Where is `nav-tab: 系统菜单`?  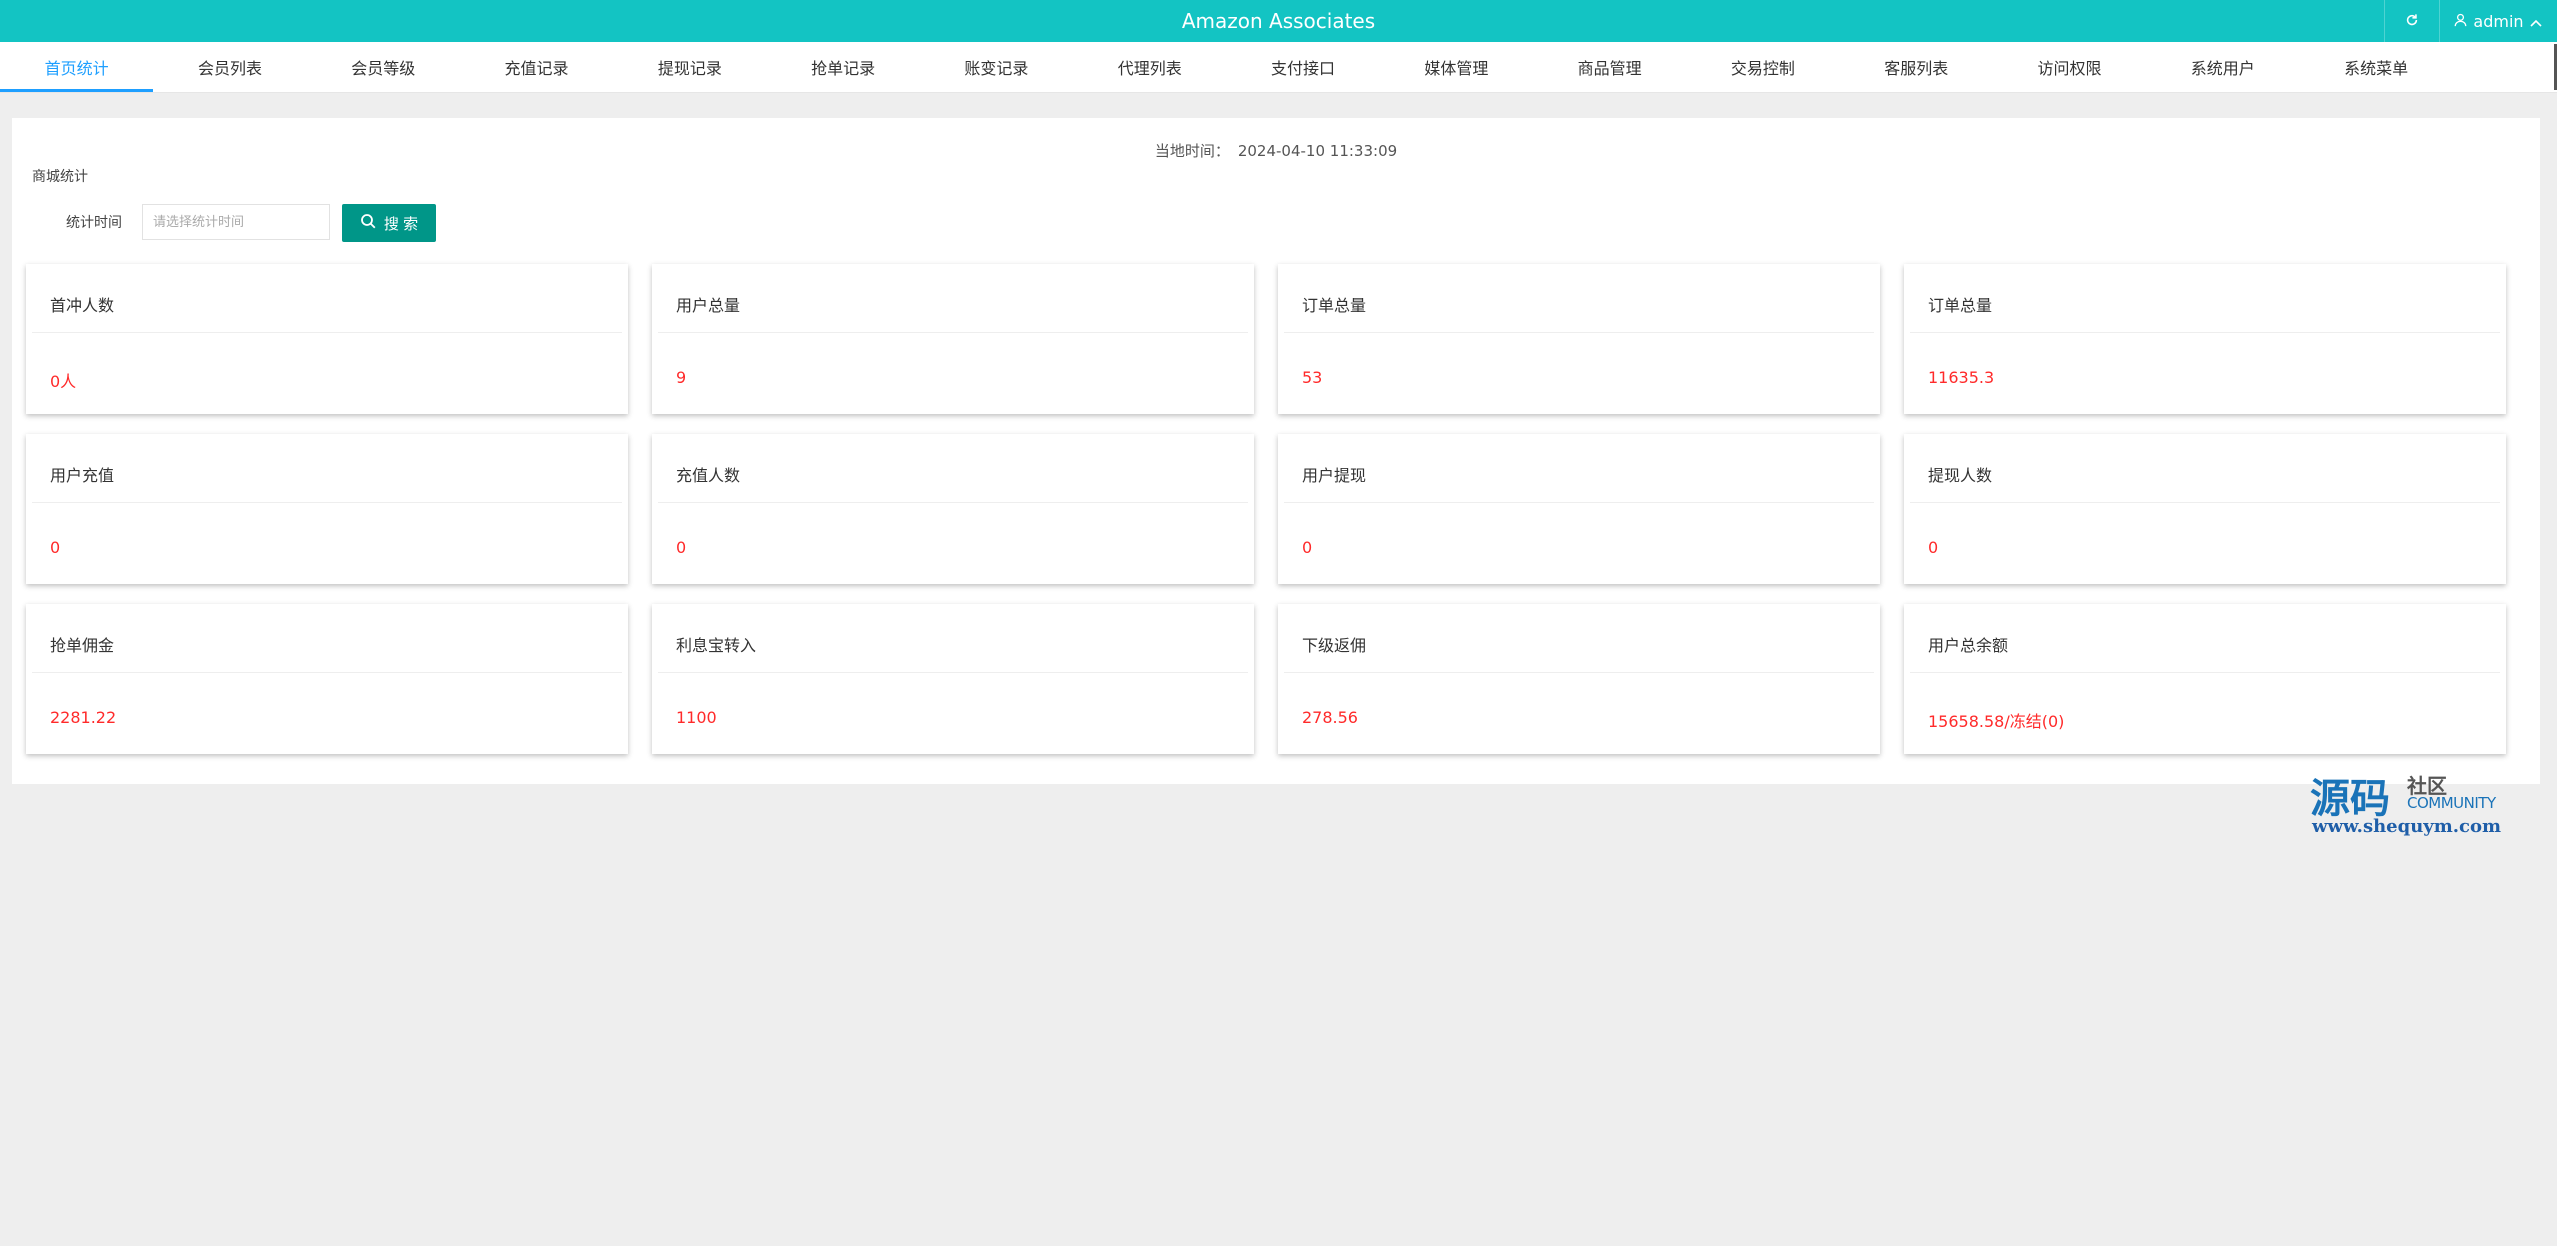
nav-tab: 系统菜单 is located at coordinates (2375, 67).